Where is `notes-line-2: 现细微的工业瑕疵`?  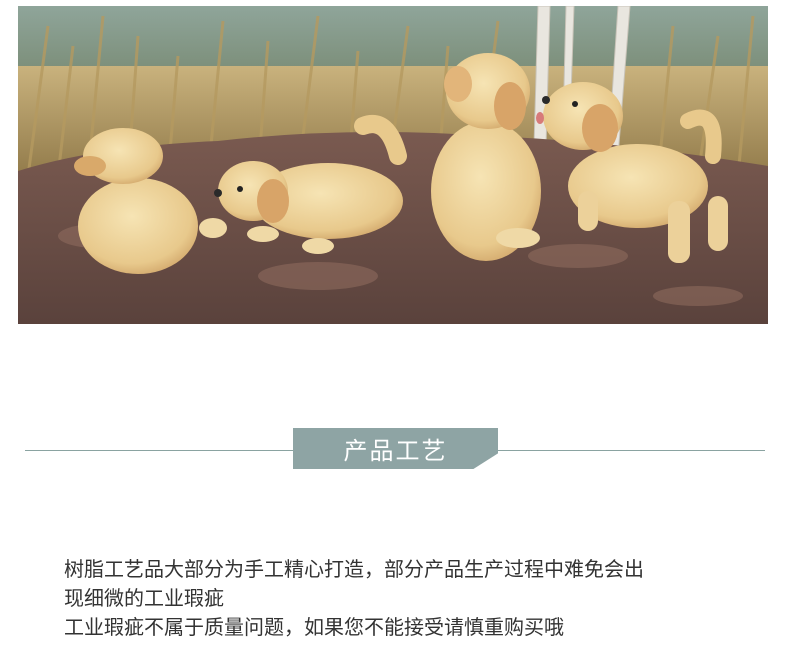 notes-line-2: 现细微的工业瑕疵 is located at coordinates (144, 598).